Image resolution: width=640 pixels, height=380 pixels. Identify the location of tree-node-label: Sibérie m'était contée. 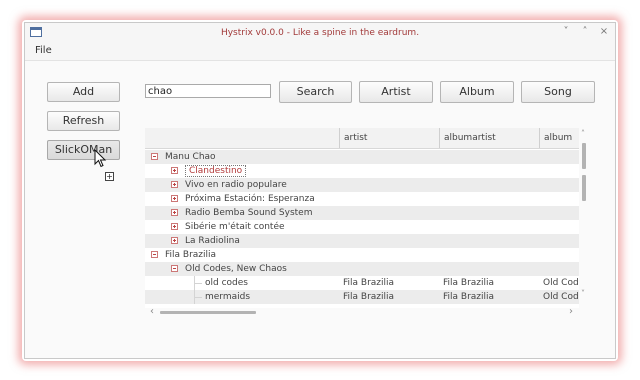
(235, 227).